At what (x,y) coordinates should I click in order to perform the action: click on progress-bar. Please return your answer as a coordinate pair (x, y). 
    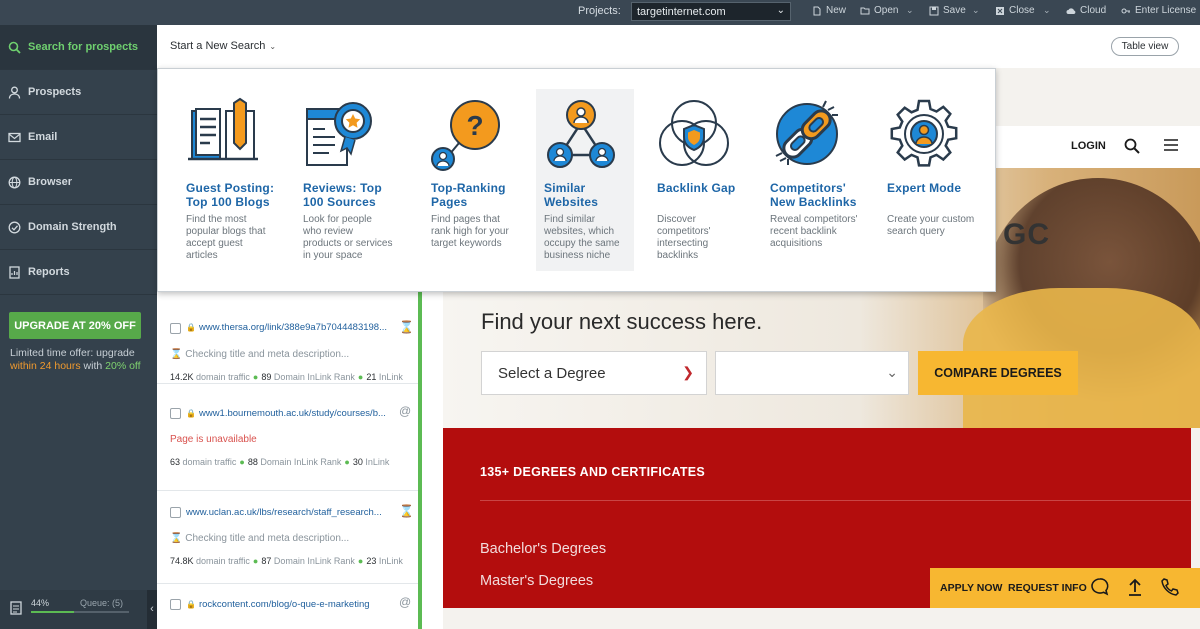
    Looking at the image, I should click on (80, 612).